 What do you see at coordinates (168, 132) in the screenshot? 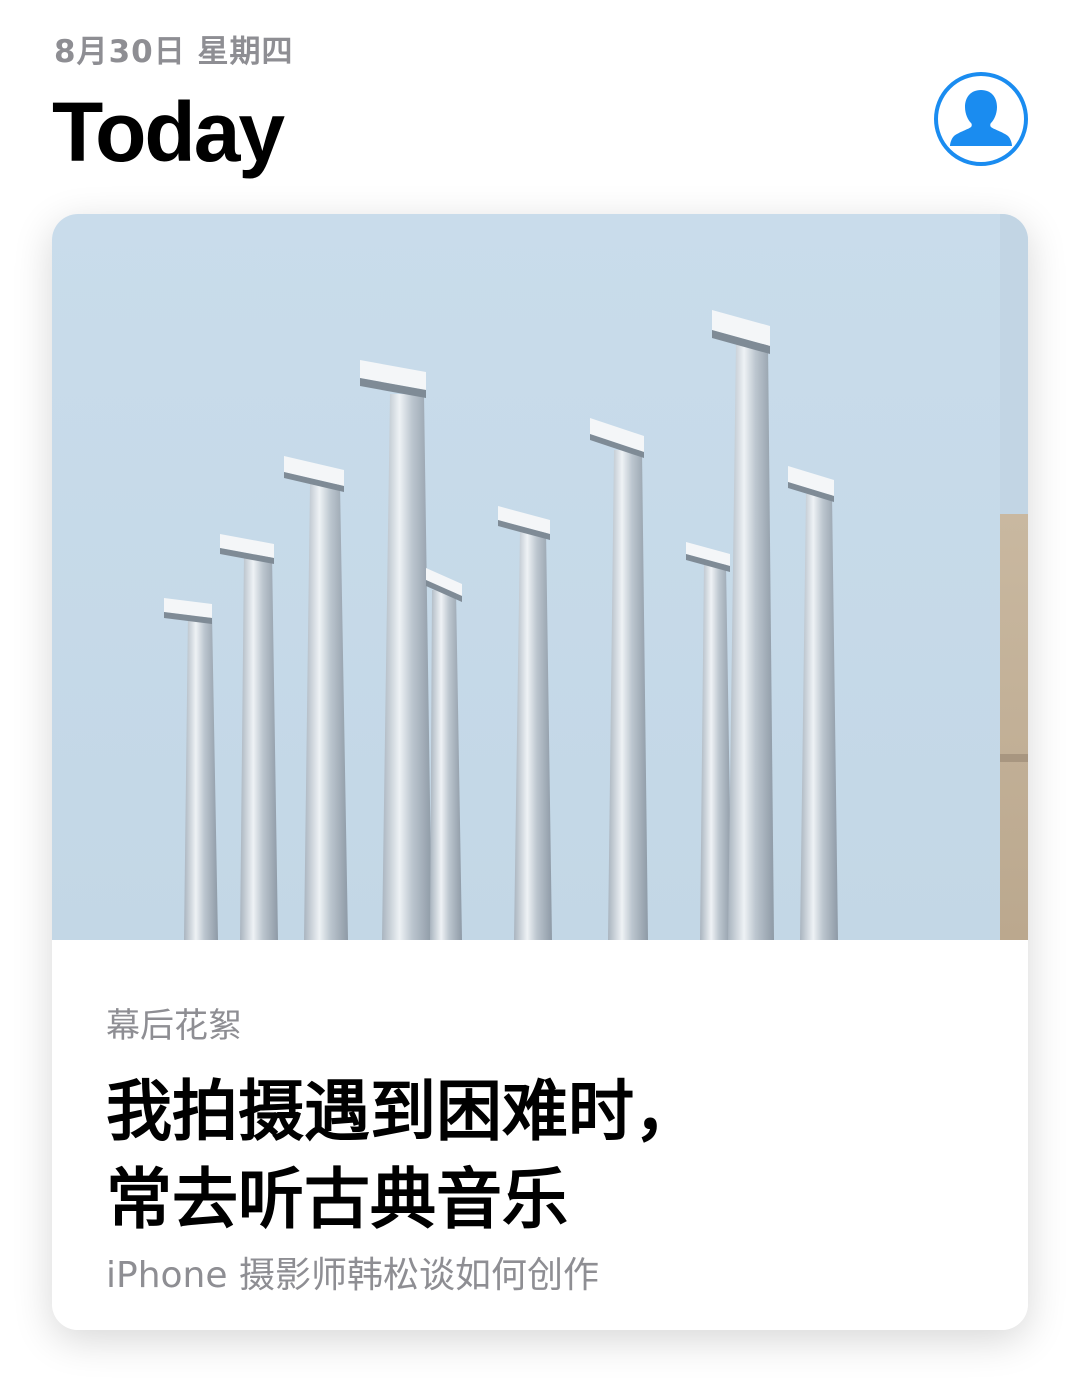
I see `page-title: Today` at bounding box center [168, 132].